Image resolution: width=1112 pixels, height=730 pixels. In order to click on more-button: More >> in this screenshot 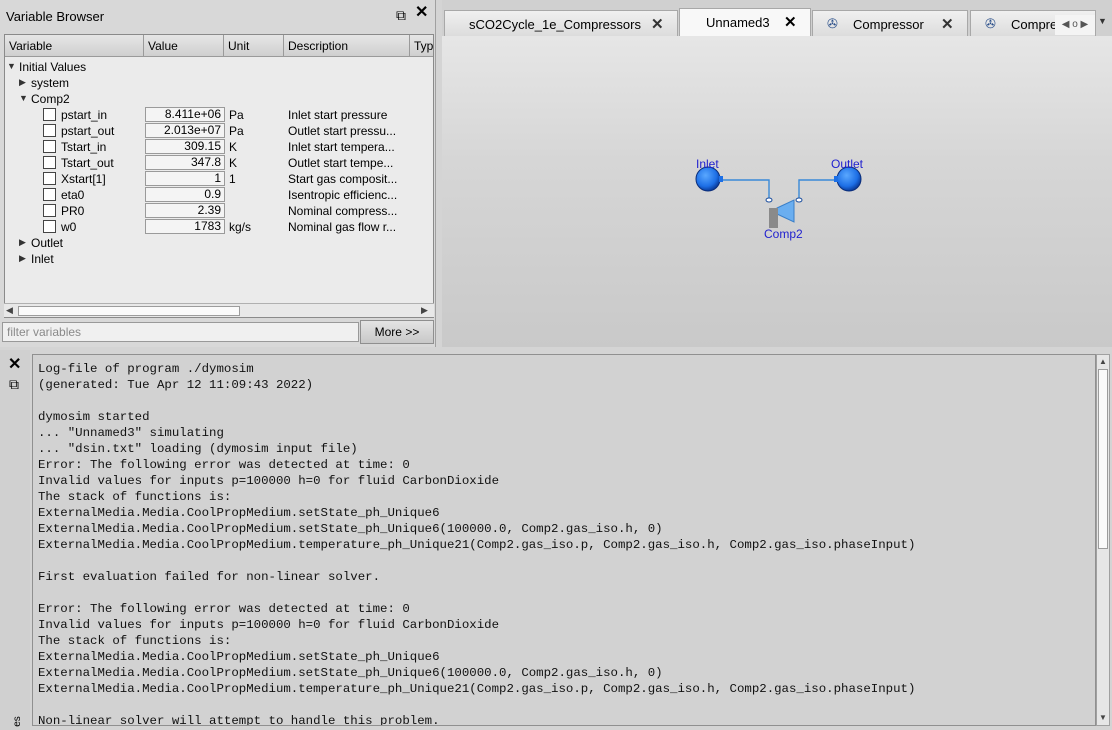, I will do `click(397, 332)`.